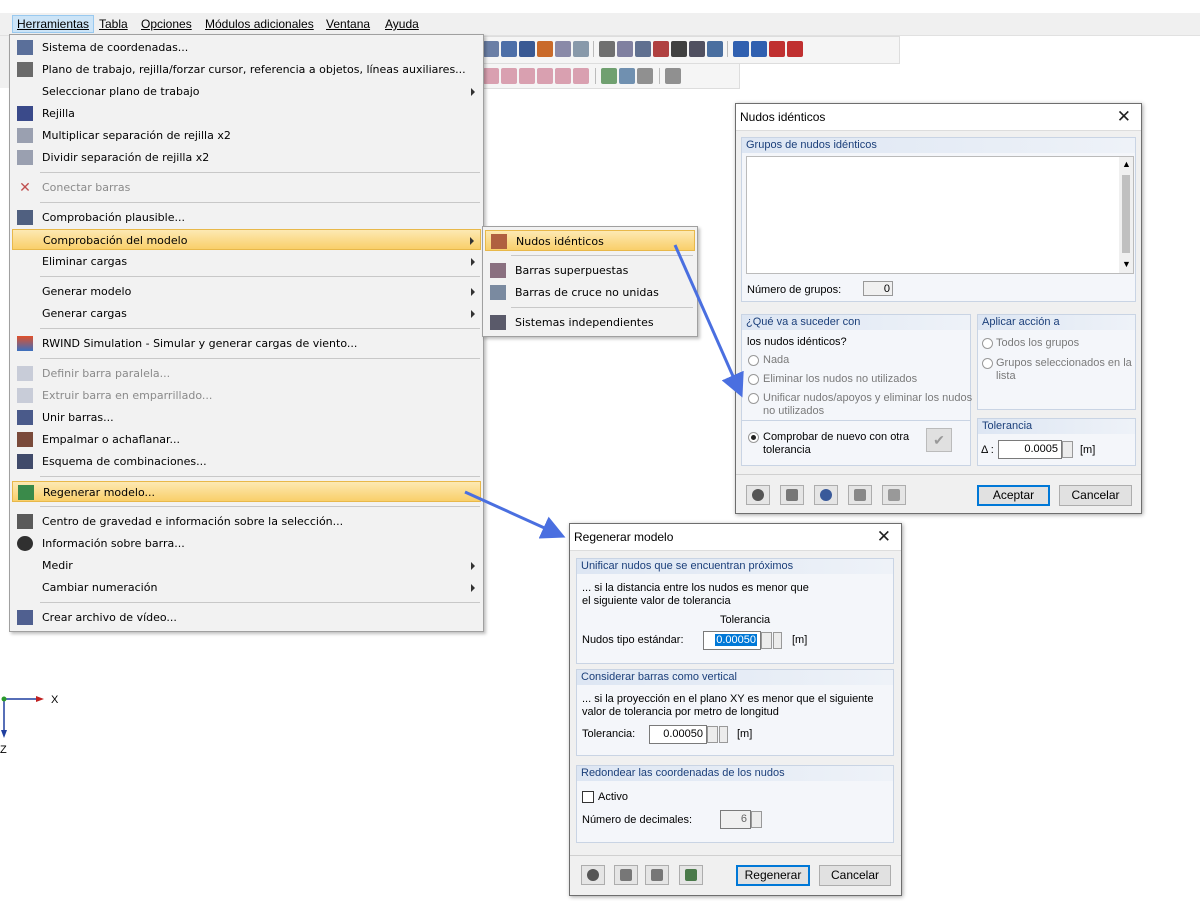  Describe the element at coordinates (708, 321) in the screenshot. I see `arrow-to-identical-nodes-dialog` at that location.